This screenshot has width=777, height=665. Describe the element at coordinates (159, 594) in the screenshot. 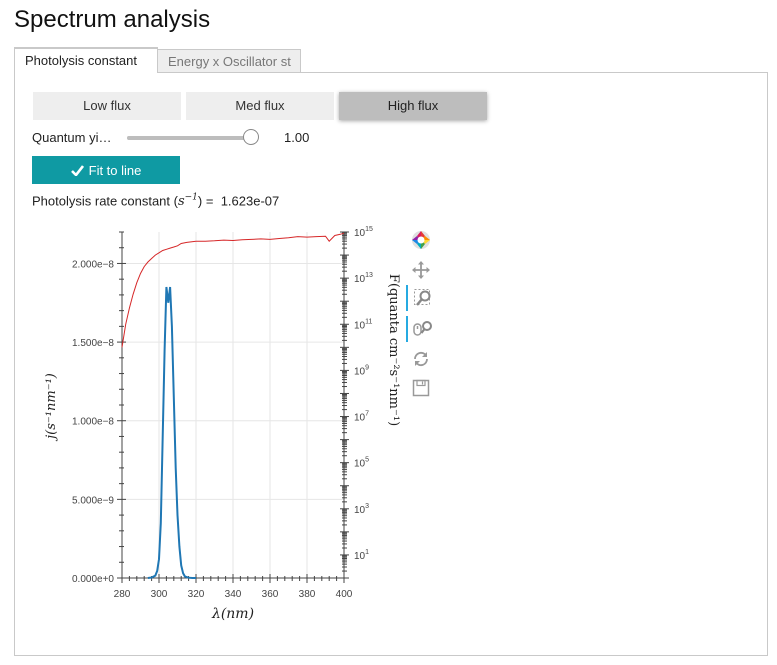

I see `x-tick-label: 300` at that location.